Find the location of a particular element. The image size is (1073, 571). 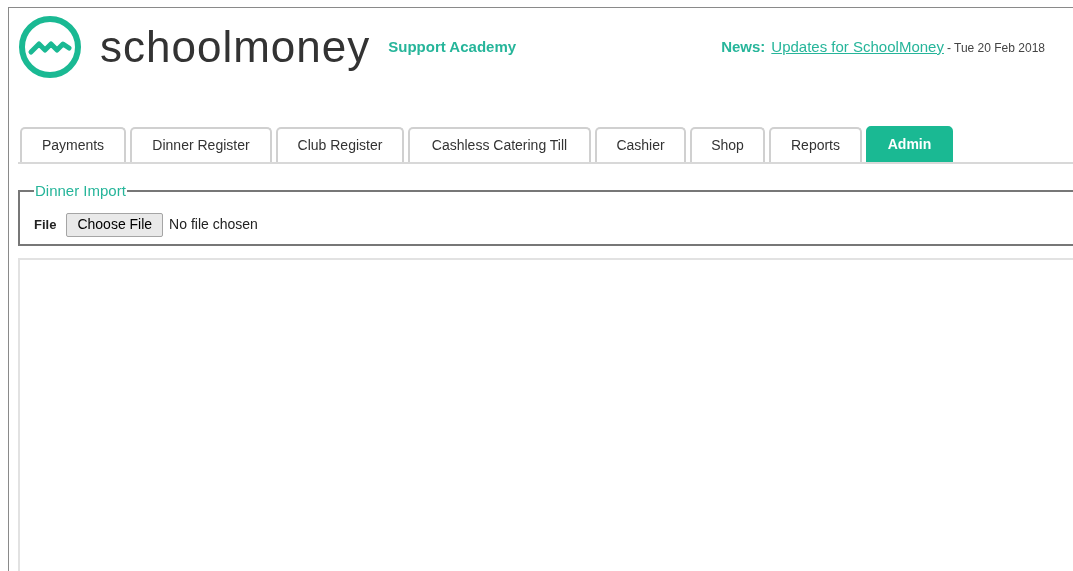

school-name: Support Academy is located at coordinates (452, 46).